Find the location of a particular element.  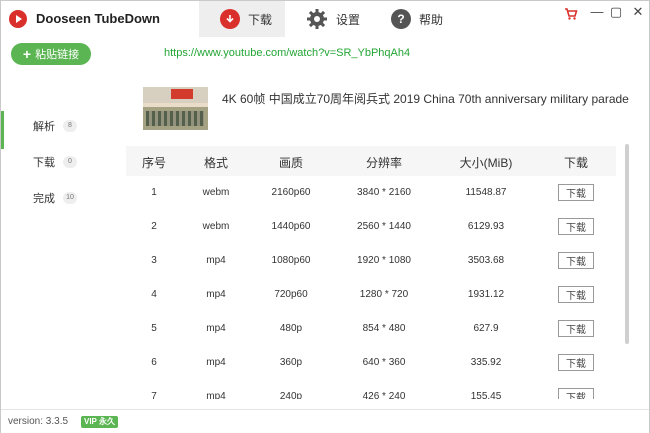

tab-help: ? 帮助 is located at coordinates (421, 19).